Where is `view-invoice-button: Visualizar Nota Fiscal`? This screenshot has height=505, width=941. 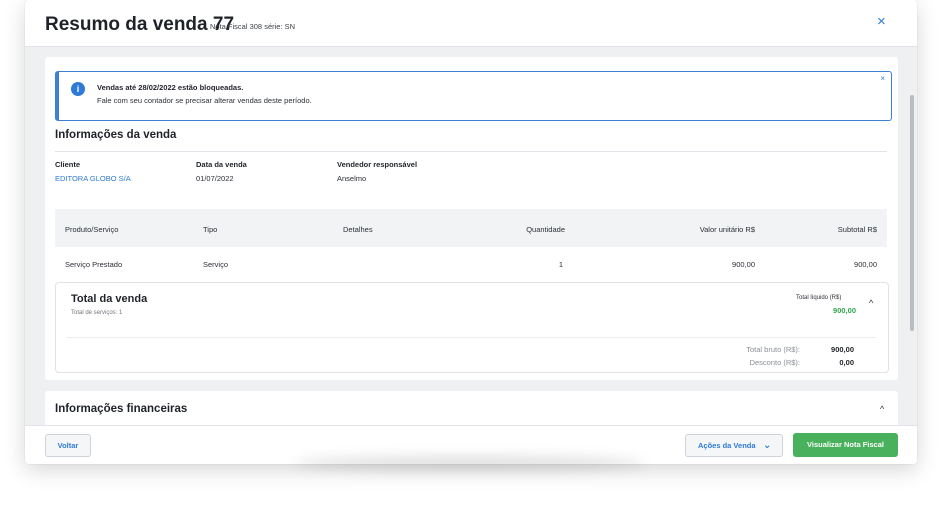 view-invoice-button: Visualizar Nota Fiscal is located at coordinates (845, 445).